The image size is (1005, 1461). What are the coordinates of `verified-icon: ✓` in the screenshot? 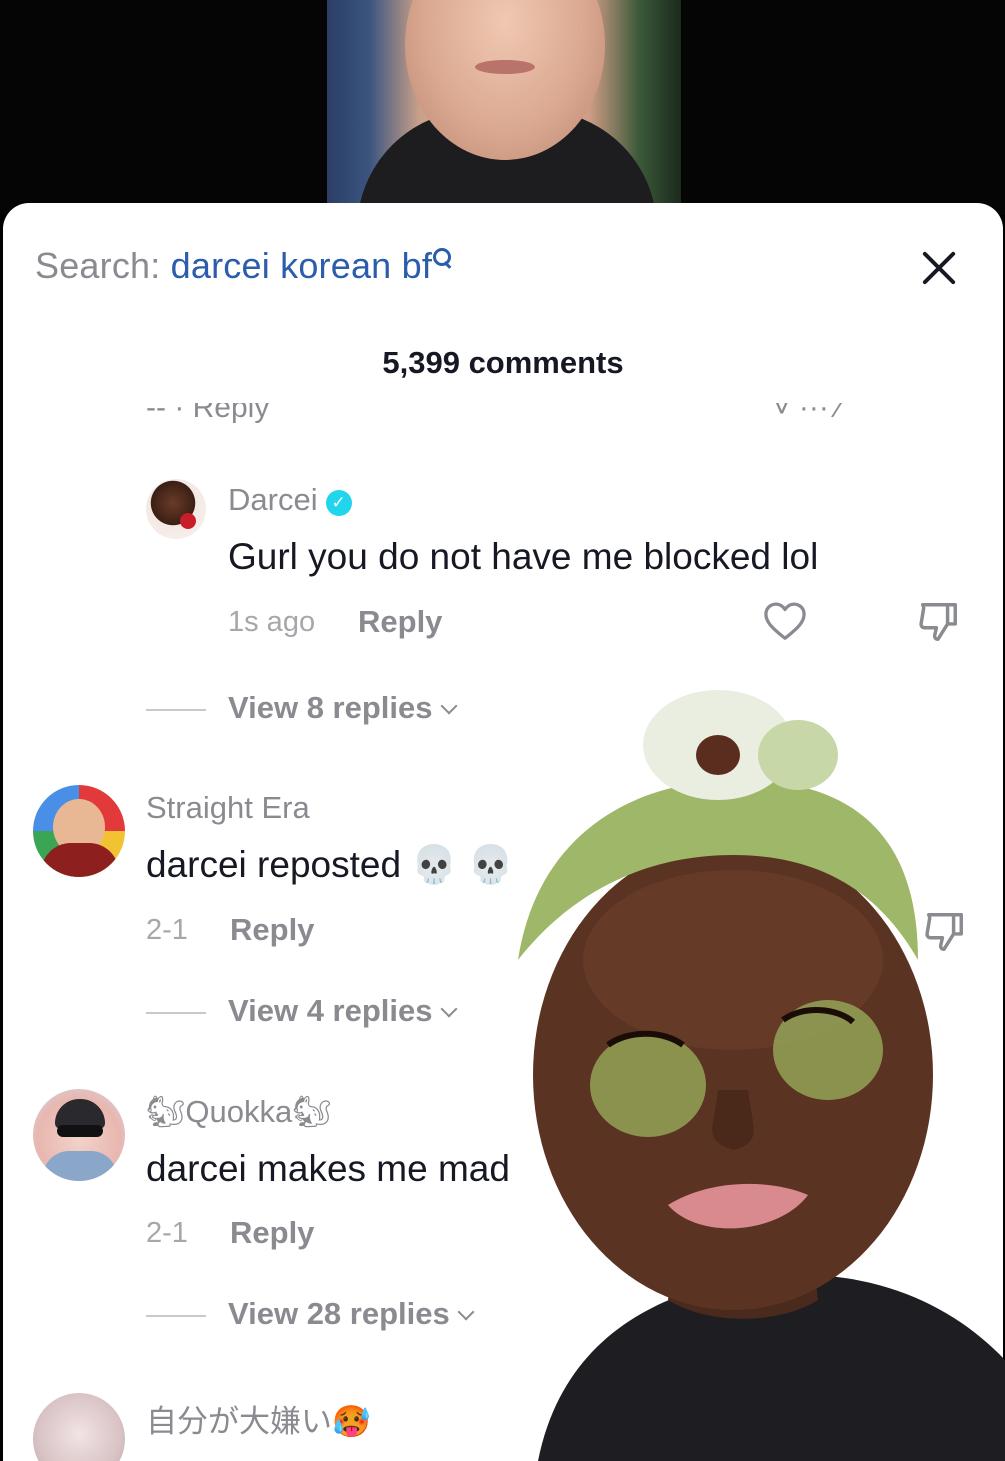 It's located at (338, 503).